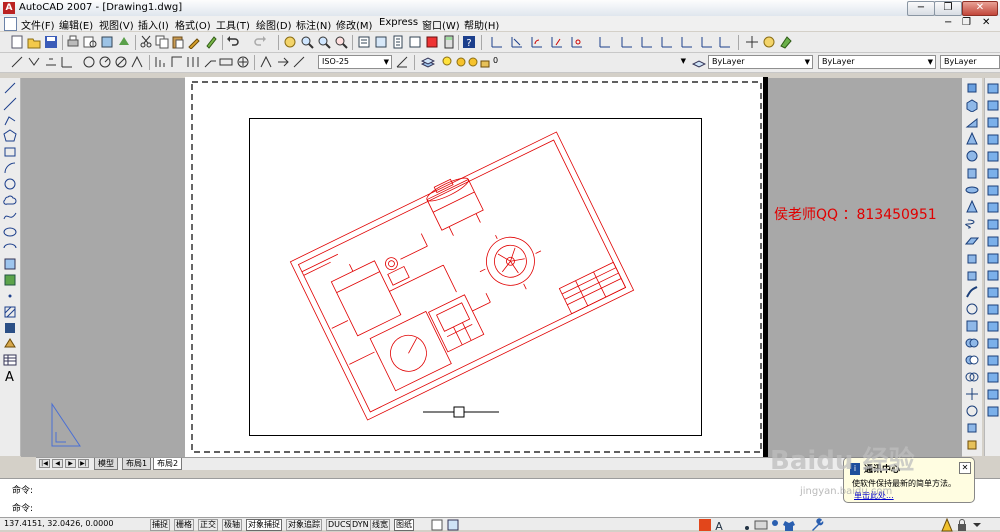 This screenshot has height=532, width=1000. Describe the element at coordinates (10, 344) in the screenshot. I see `region-icon` at that location.